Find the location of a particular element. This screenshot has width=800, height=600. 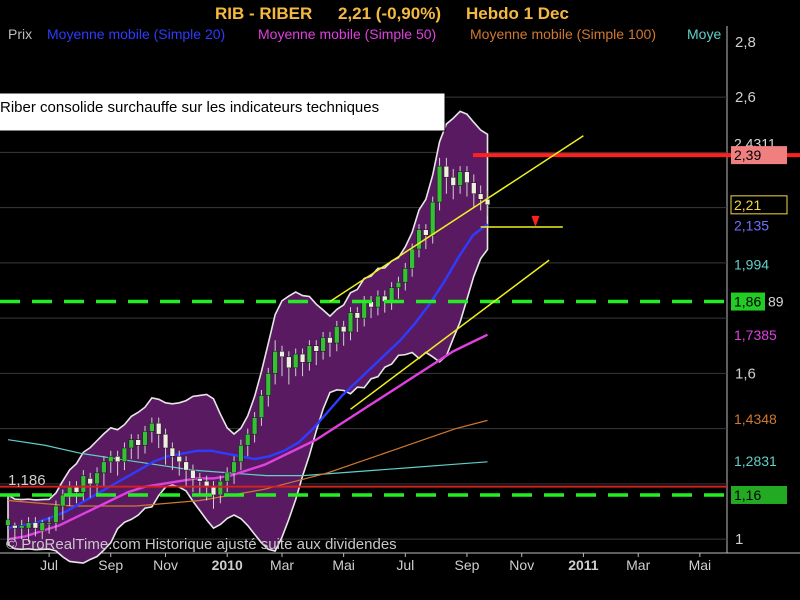

price-tag-label: 1,994 is located at coordinates (751, 265).